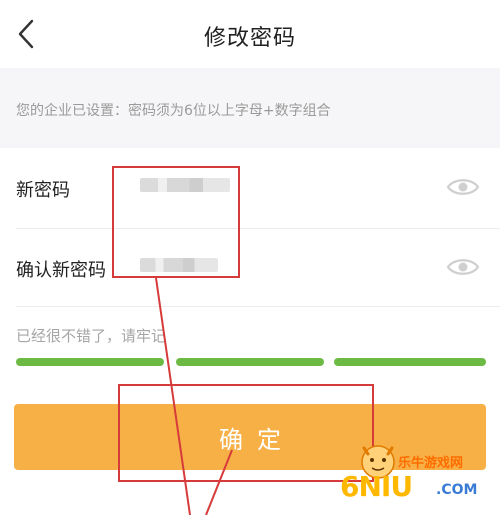 The image size is (500, 515). What do you see at coordinates (173, 111) in the screenshot?
I see `password-policy-notice: 您的企业已设置：密码须为6位以上字母+数字组合` at bounding box center [173, 111].